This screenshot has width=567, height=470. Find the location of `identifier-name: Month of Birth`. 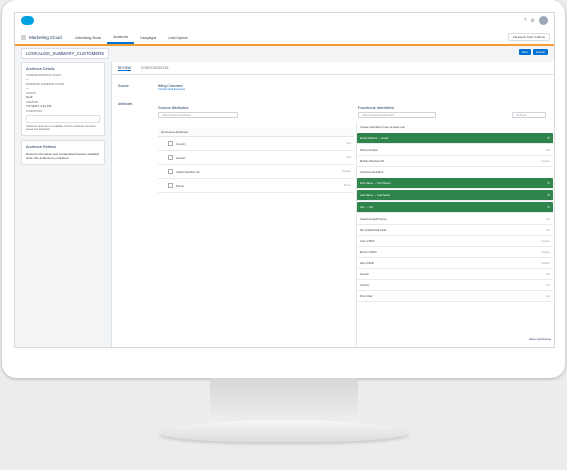

identifier-name: Month of Birth is located at coordinates (368, 252).